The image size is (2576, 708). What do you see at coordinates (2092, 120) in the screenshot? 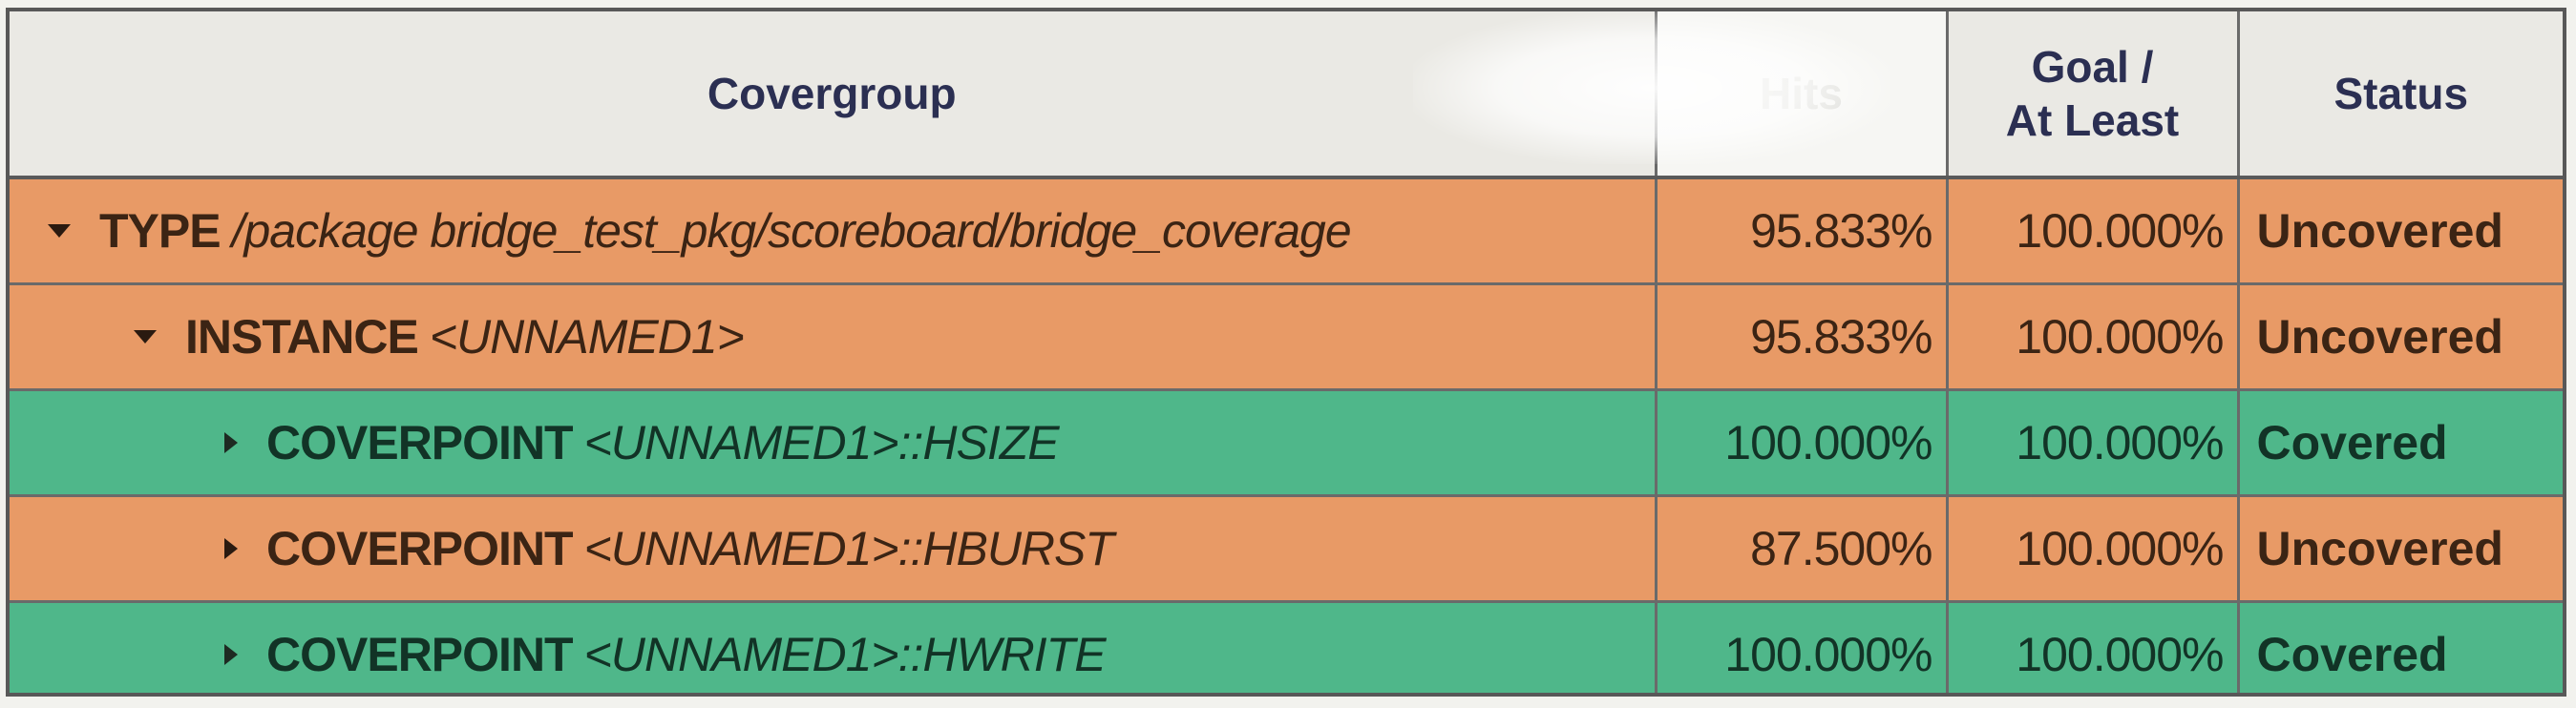
I see `goal-header-line2: At Least` at bounding box center [2092, 120].